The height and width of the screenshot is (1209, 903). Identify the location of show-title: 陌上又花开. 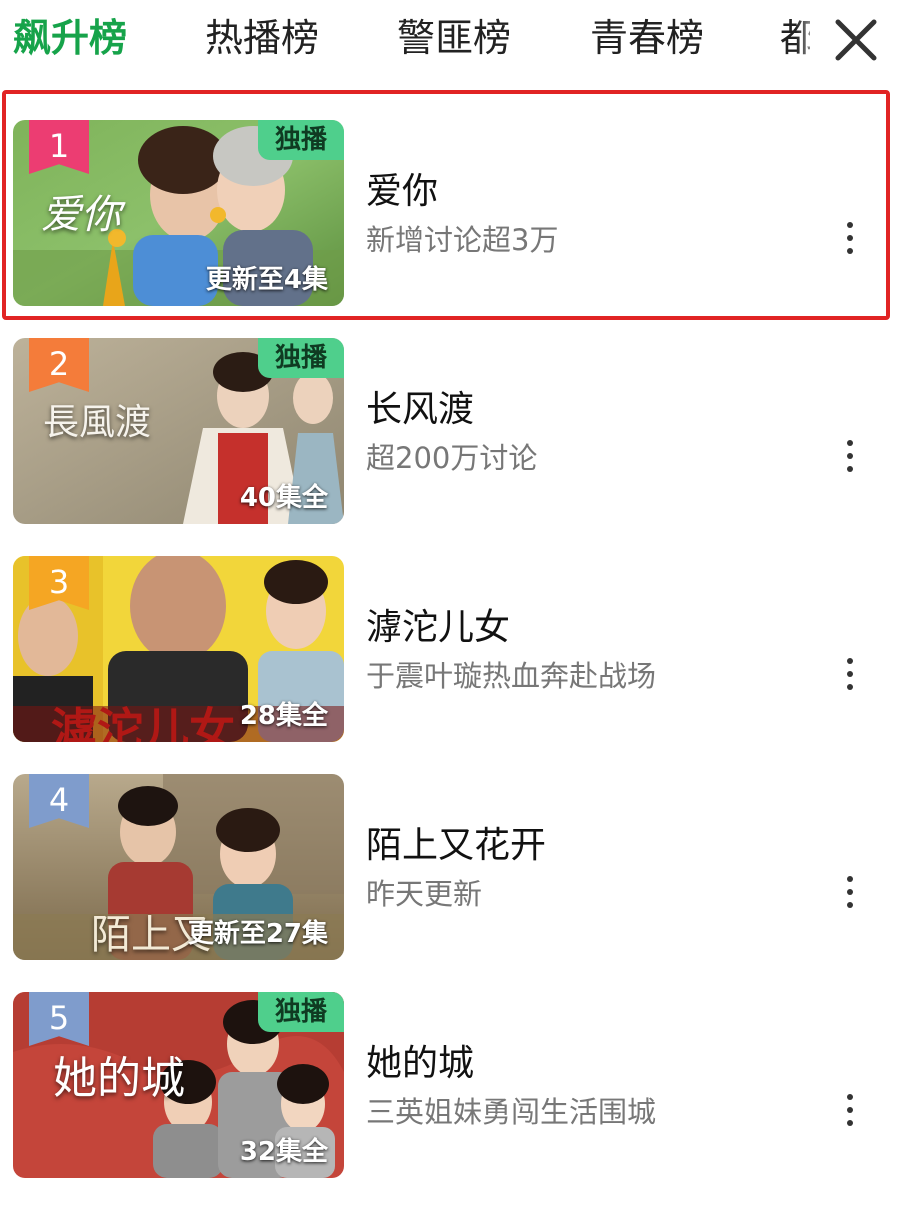
(456, 846).